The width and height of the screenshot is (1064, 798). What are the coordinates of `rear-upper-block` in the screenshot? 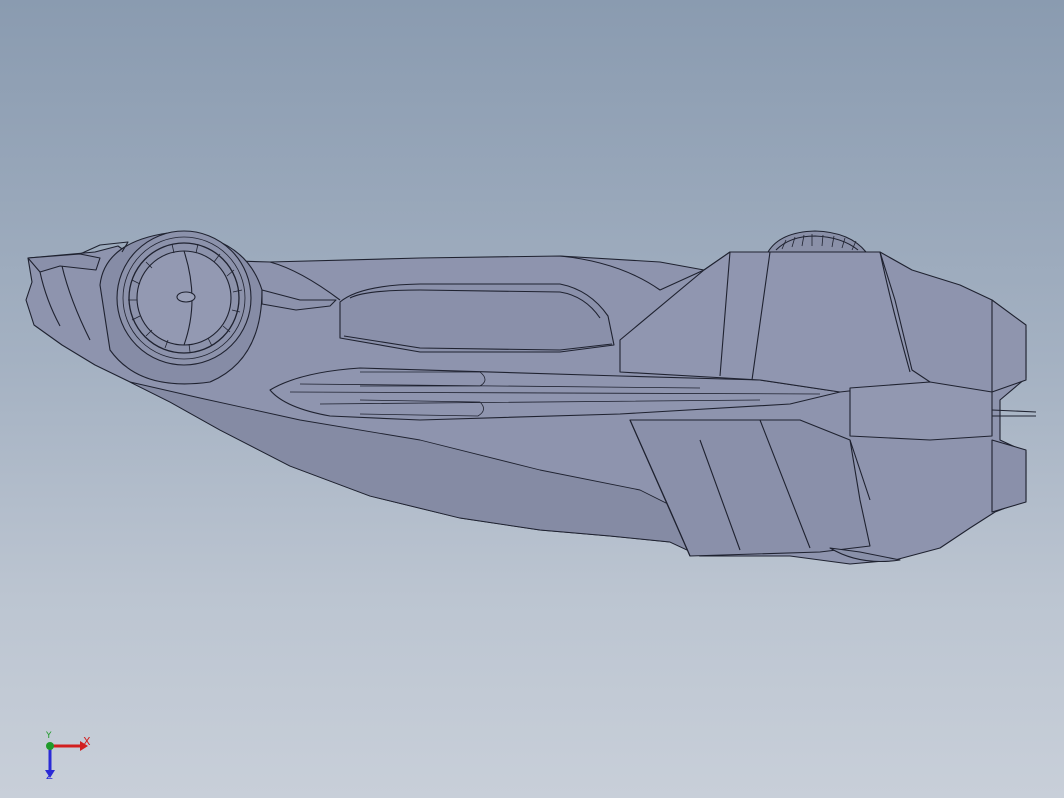 It's located at (921, 411).